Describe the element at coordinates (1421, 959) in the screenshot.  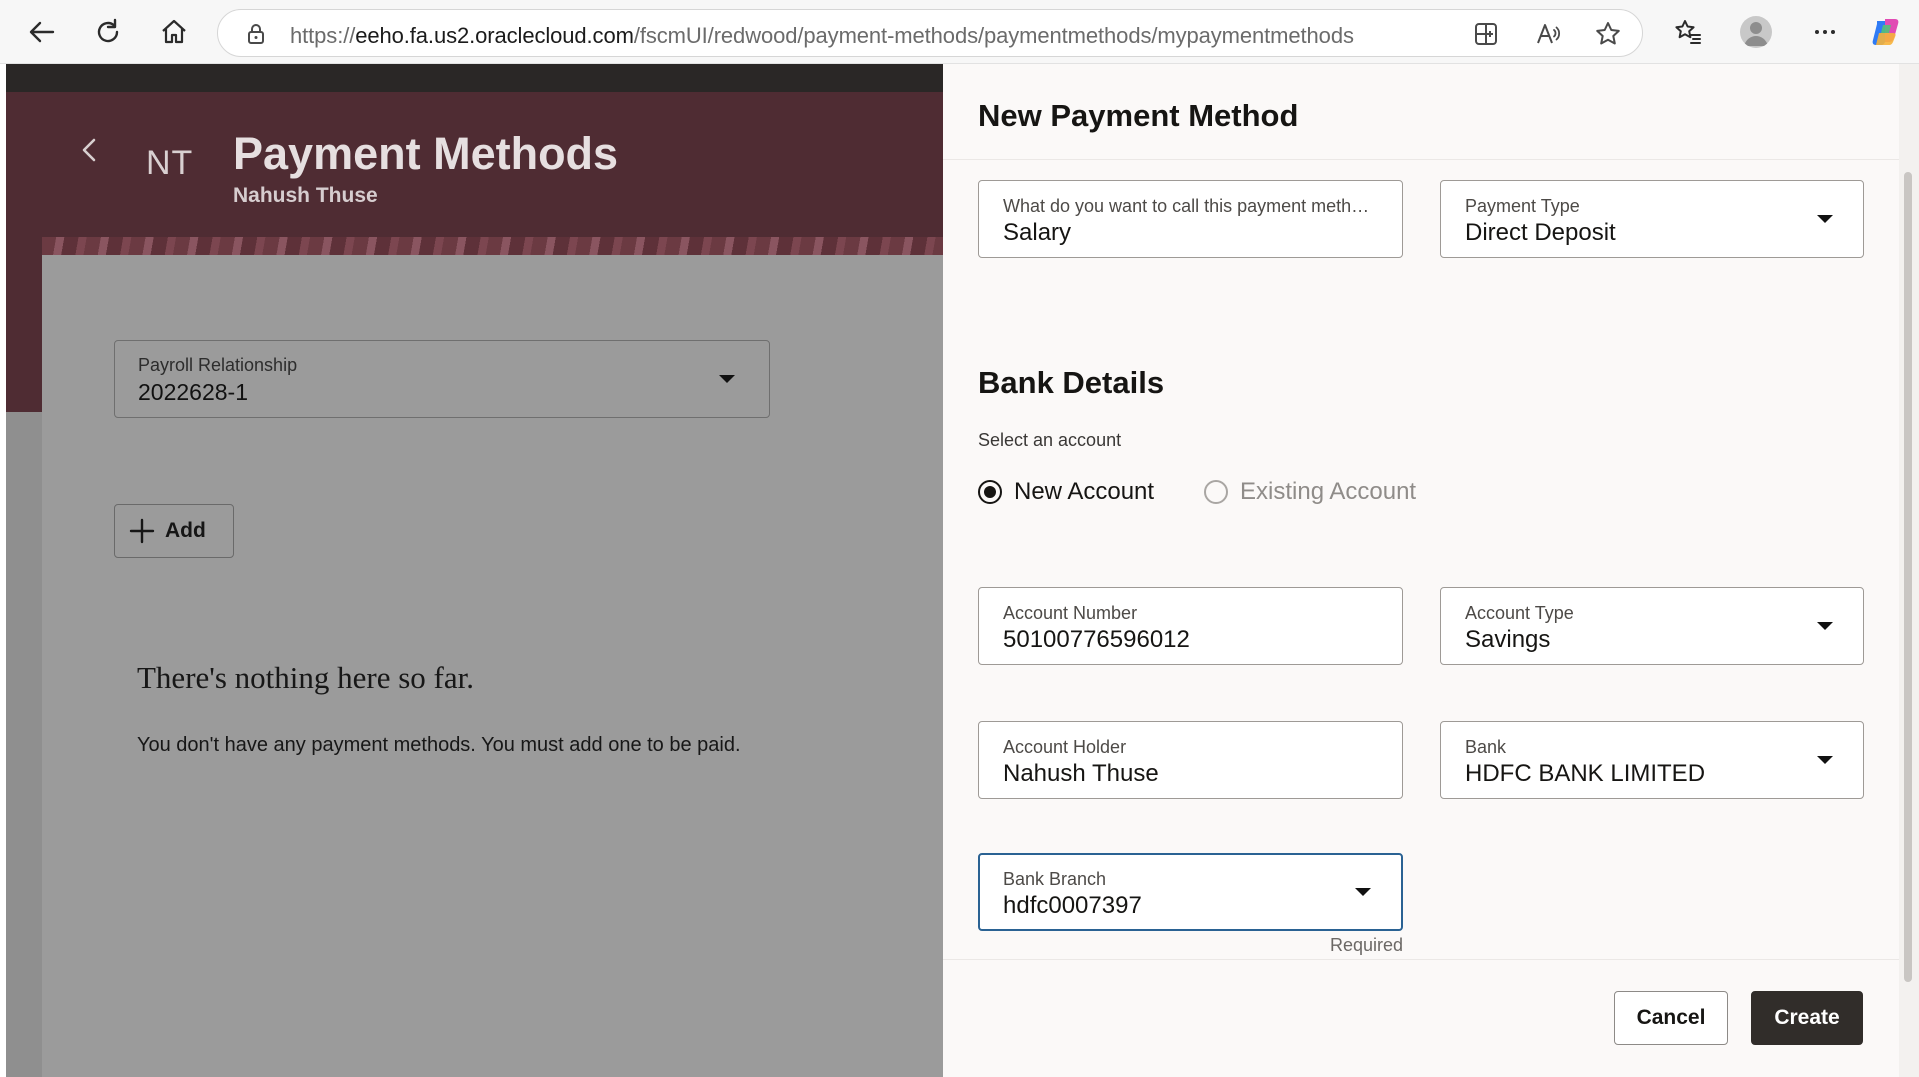
I see `drawer-footer-divider` at that location.